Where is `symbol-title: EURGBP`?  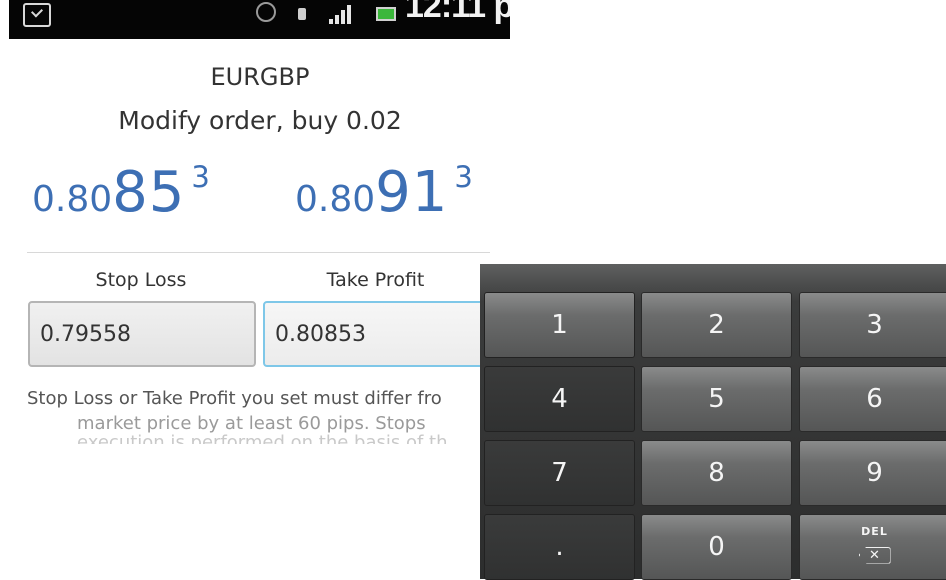
symbol-title: EURGBP is located at coordinates (260, 77).